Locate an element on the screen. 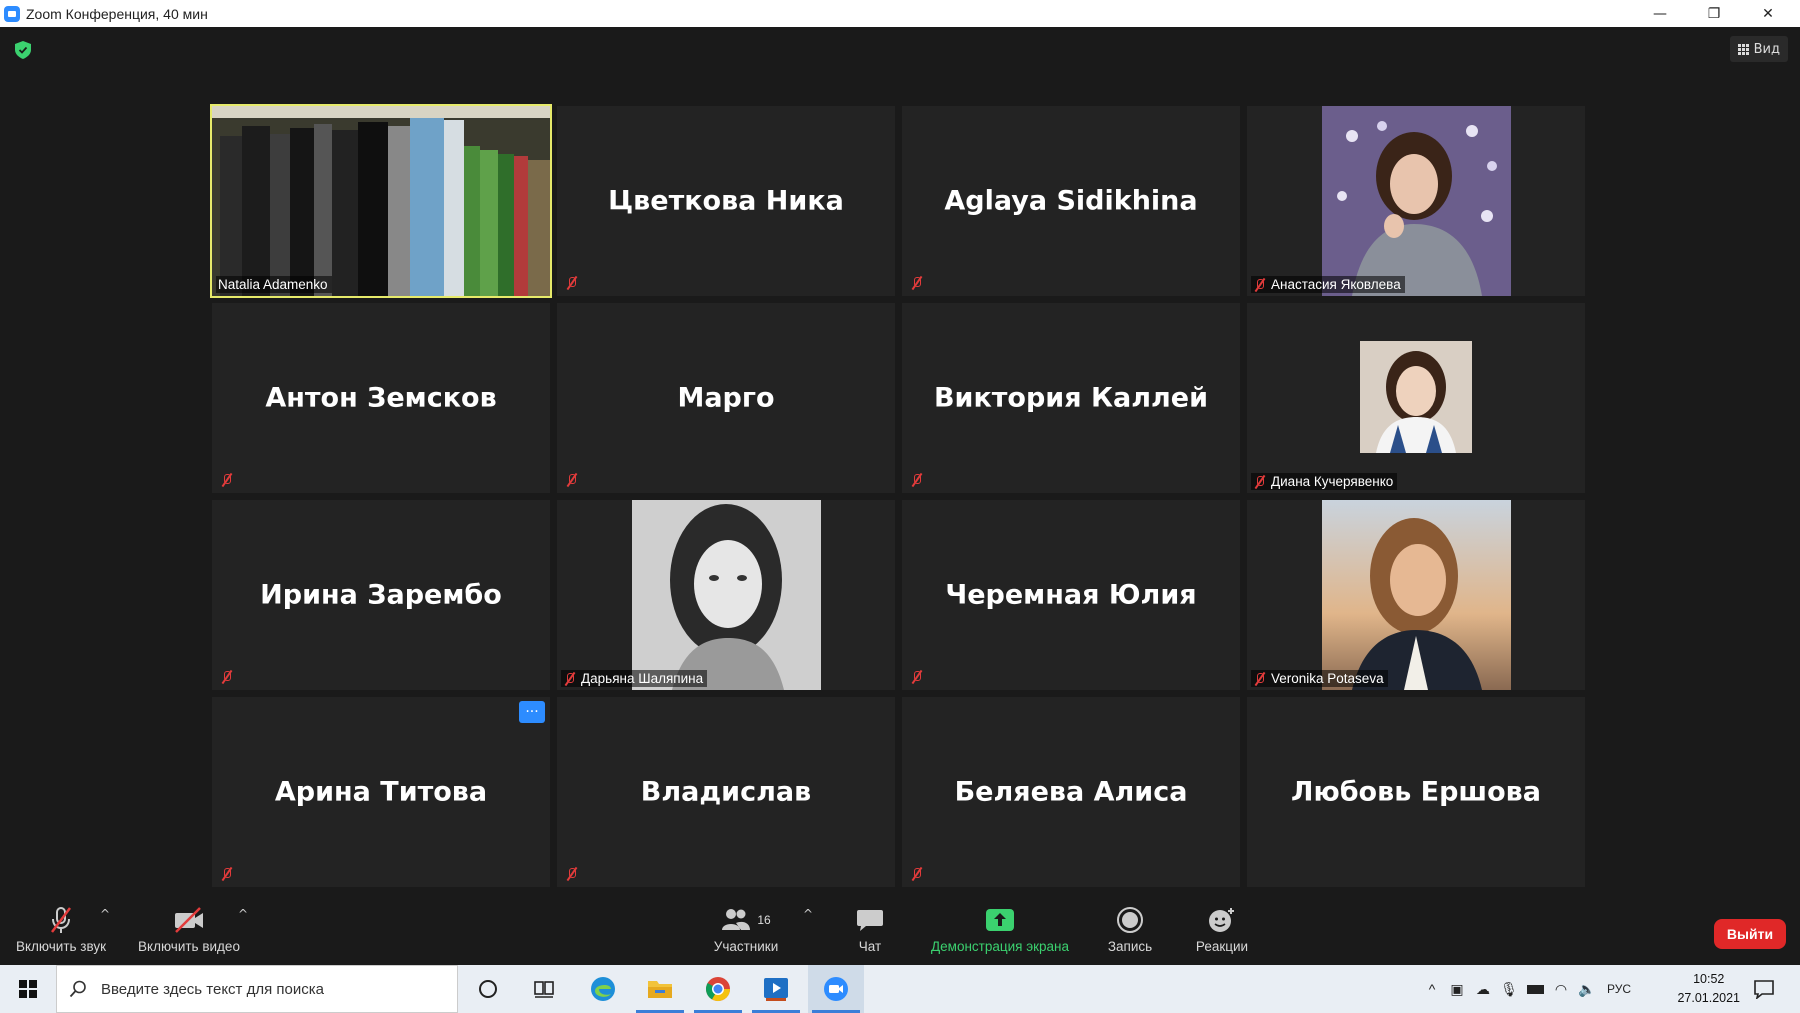  bookshelf-video-image is located at coordinates (381, 201).